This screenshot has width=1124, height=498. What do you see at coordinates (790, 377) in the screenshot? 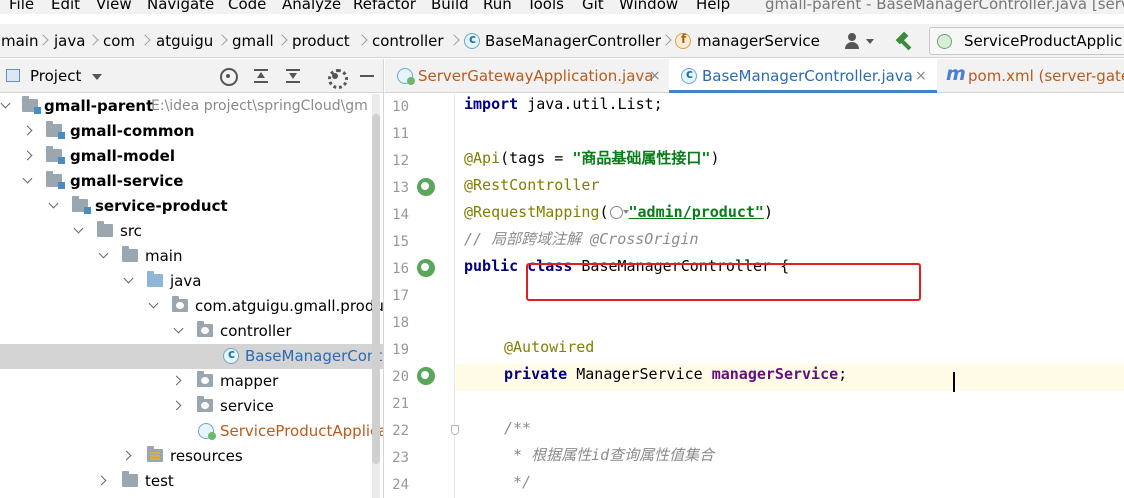
I see `code-line-20: private ManagerService managerService;` at bounding box center [790, 377].